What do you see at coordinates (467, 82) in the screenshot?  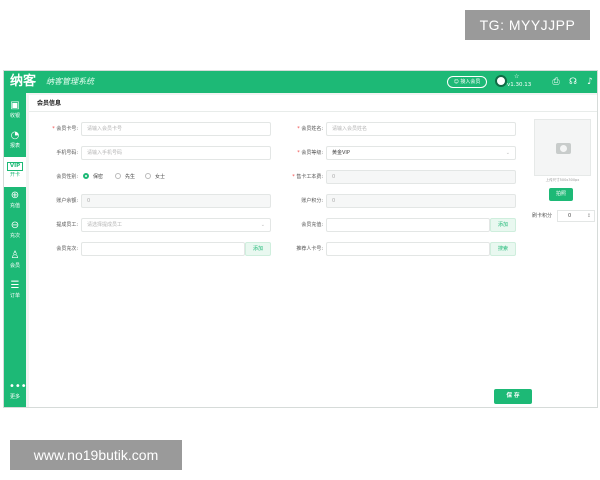 I see `join-member-button: ☺ 接入会员` at bounding box center [467, 82].